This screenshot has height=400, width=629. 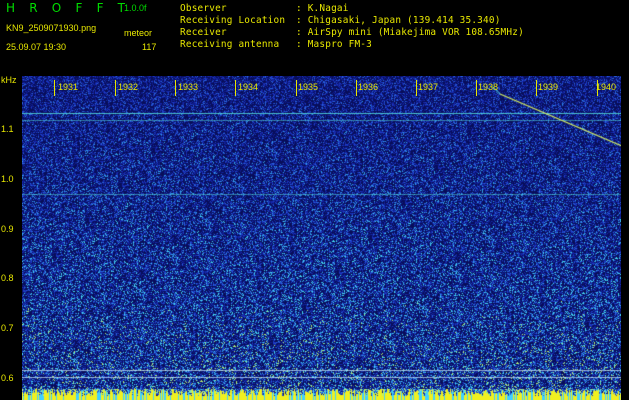 I want to click on x-tick-label: 1932, so click(x=128, y=87).